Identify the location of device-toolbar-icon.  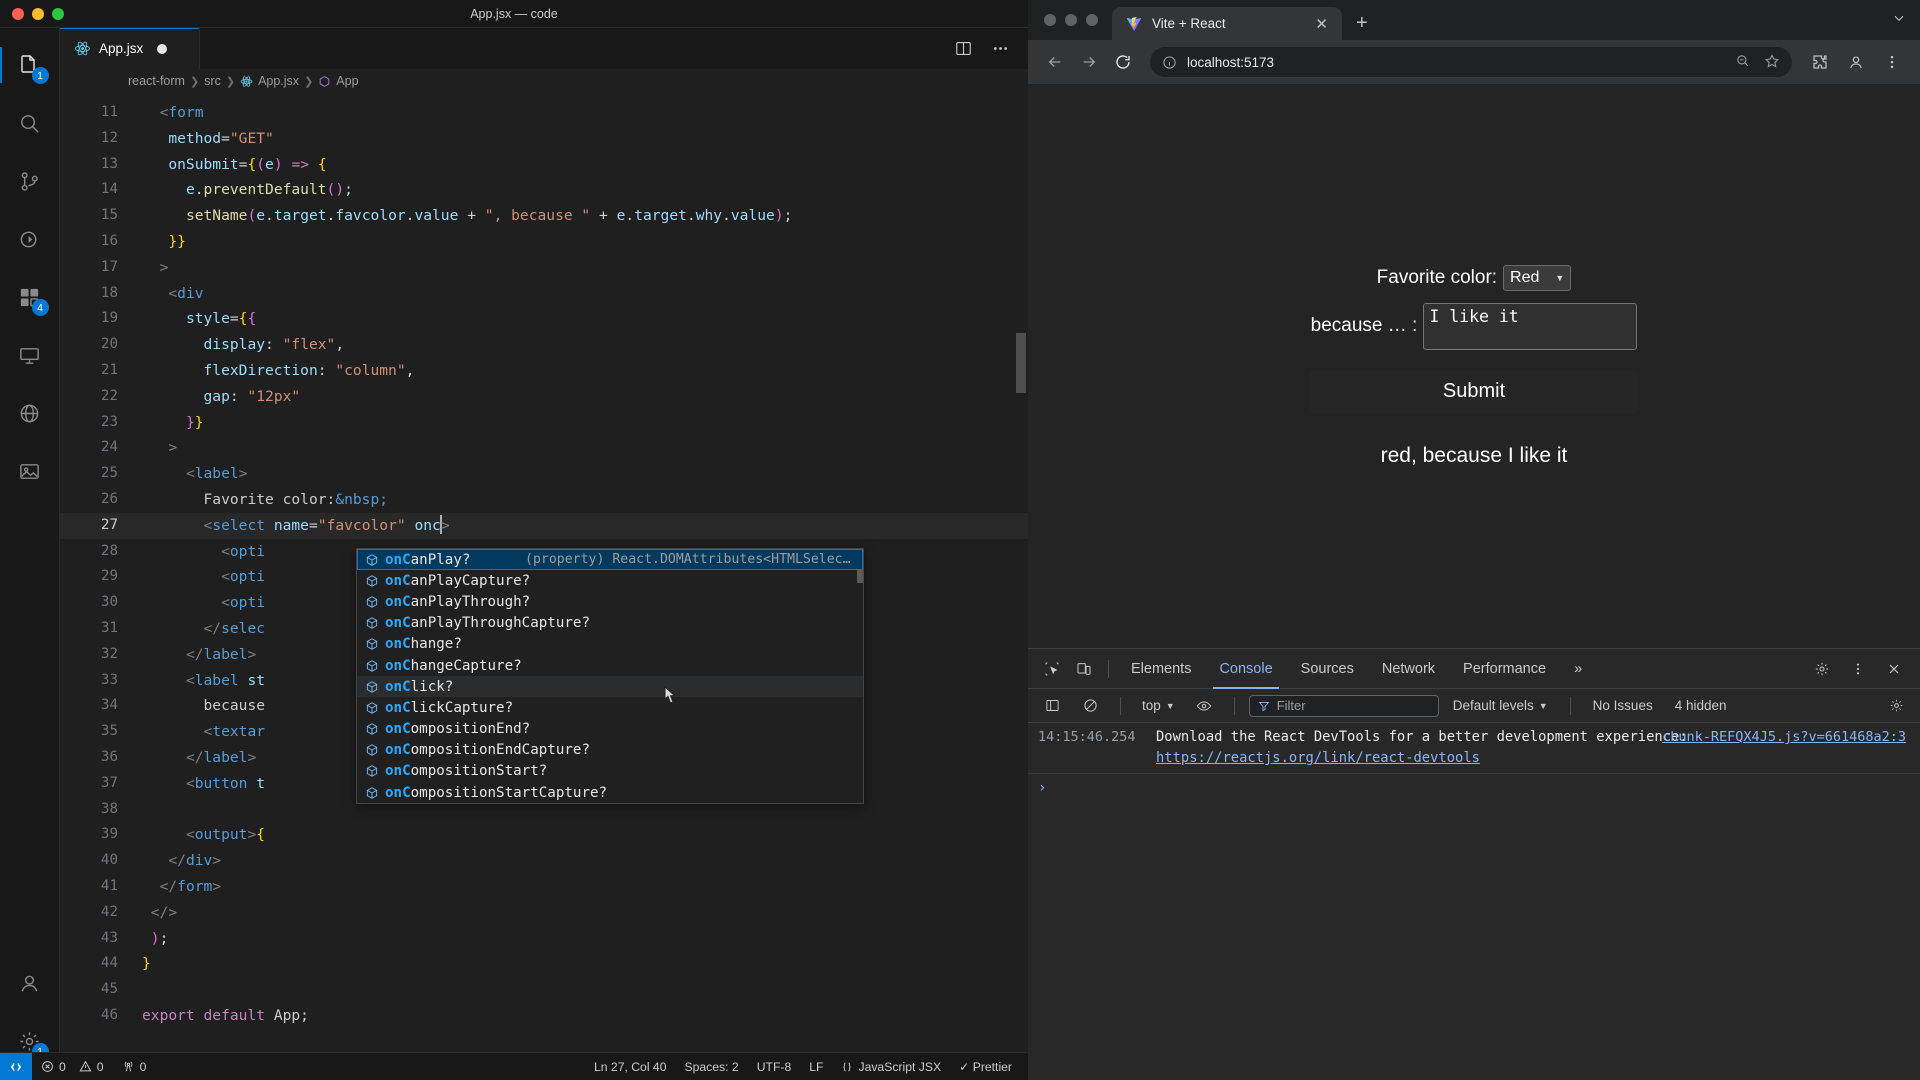
(1084, 669).